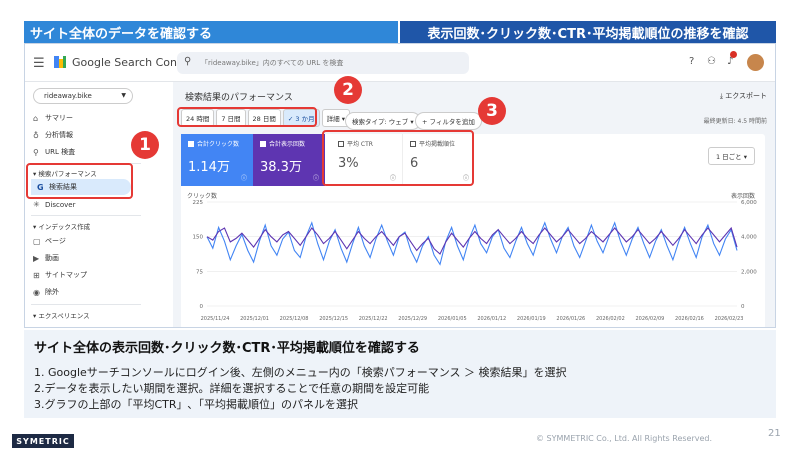 The height and width of the screenshot is (450, 800). Describe the element at coordinates (472, 243) in the screenshot. I see `series-line-clicks` at that location.